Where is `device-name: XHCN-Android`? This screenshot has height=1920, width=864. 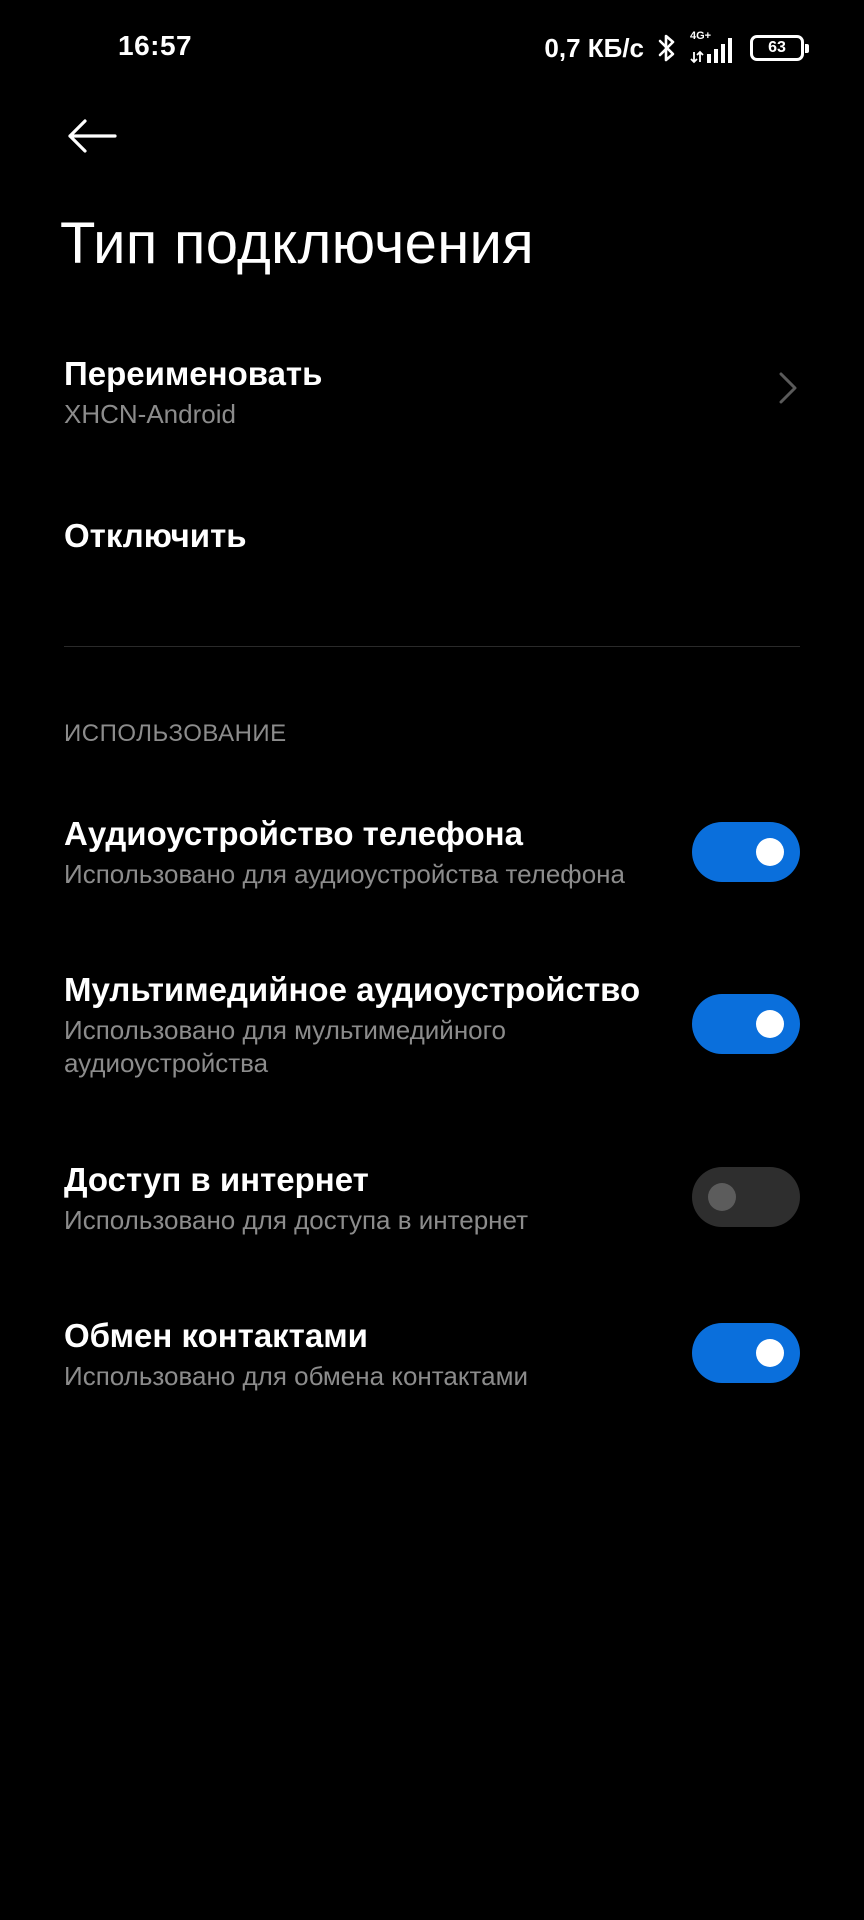
device-name: XHCN-Android is located at coordinates (150, 414).